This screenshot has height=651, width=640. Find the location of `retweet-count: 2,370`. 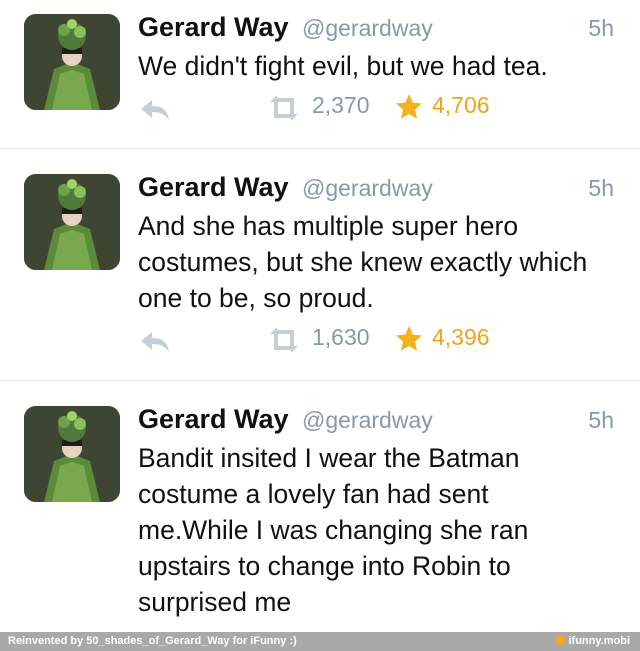

retweet-count: 2,370 is located at coordinates (341, 105).